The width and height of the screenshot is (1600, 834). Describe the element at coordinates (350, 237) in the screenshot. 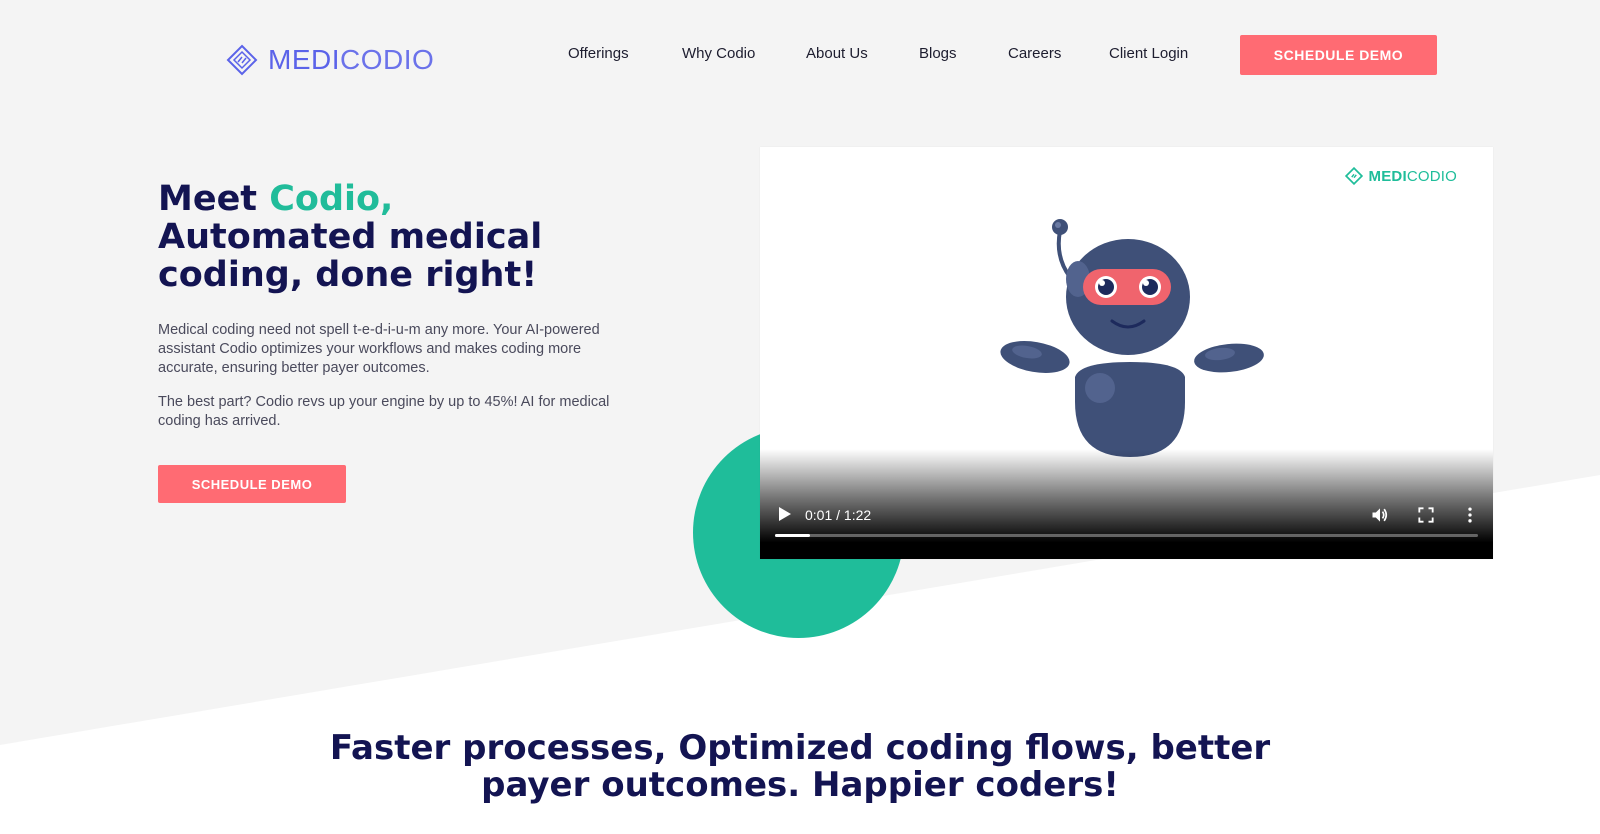

I see `hero-title-line2: Automated medical` at that location.